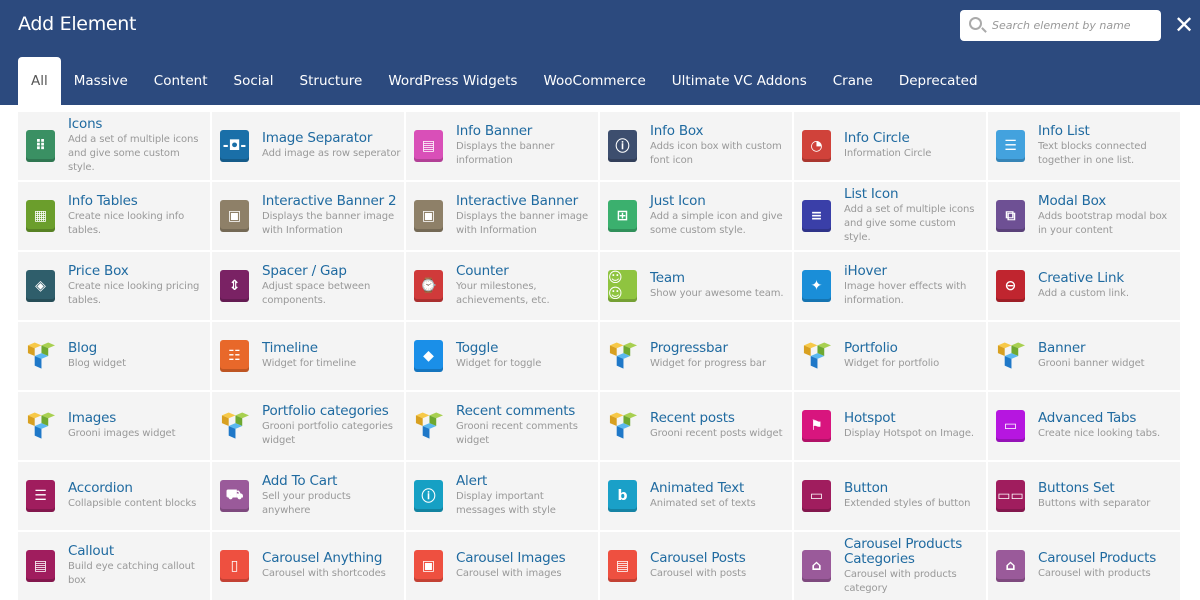 This screenshot has width=1200, height=600. What do you see at coordinates (1108, 496) in the screenshot?
I see `element-text: Buttons Set Buttons with separator` at bounding box center [1108, 496].